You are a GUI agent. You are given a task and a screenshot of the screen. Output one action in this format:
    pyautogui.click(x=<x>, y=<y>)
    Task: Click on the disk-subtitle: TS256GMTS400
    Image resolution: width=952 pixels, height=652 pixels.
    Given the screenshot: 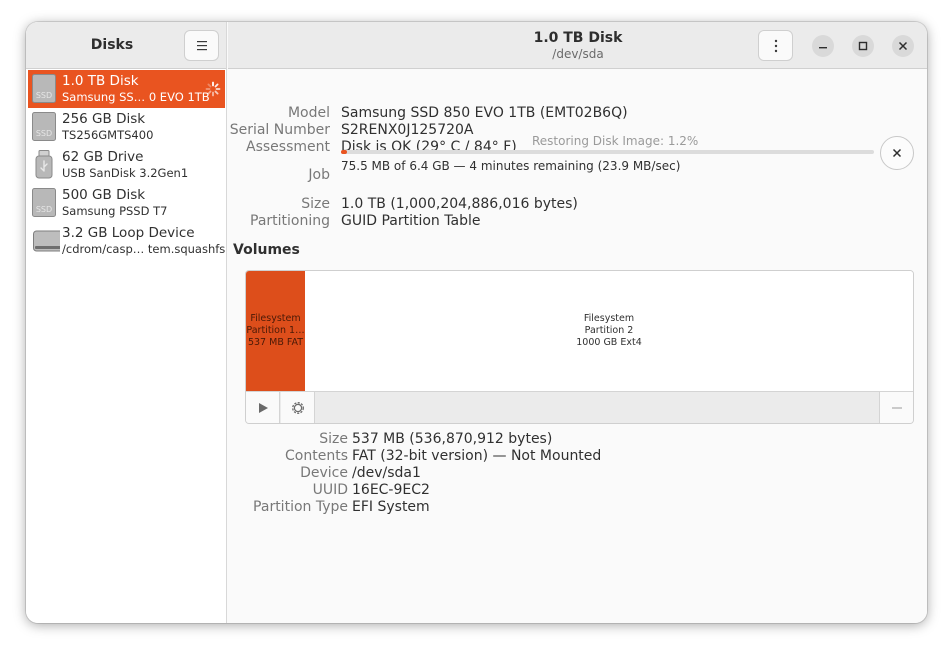 What is the action you would take?
    pyautogui.click(x=108, y=135)
    